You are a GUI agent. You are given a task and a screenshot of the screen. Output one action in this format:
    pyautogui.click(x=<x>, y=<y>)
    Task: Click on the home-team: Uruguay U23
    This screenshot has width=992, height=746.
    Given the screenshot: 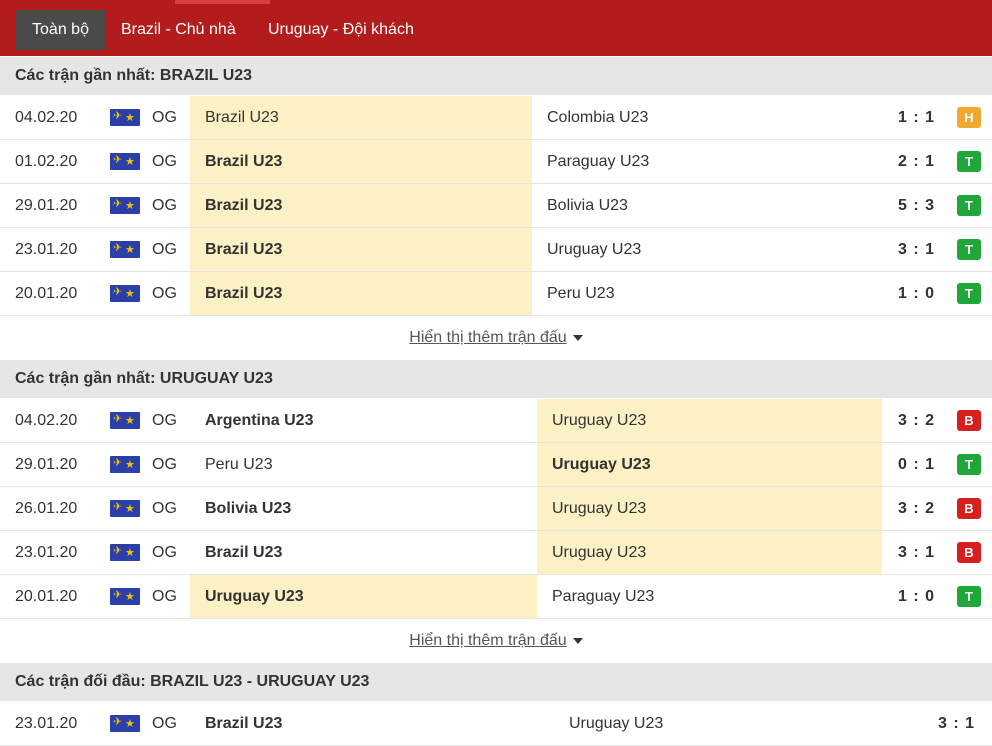 What is the action you would take?
    pyautogui.click(x=254, y=596)
    